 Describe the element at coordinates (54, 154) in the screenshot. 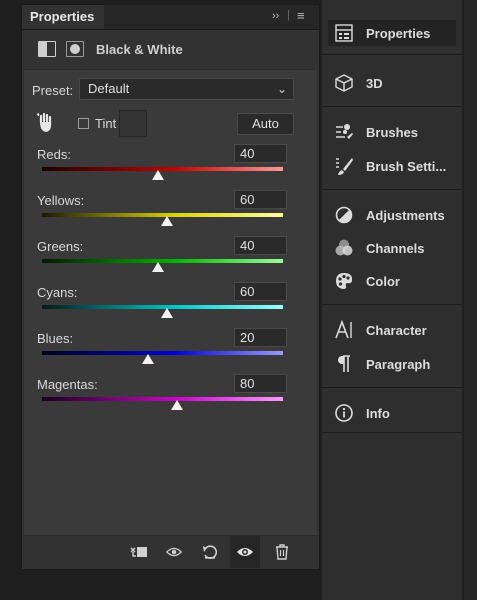

I see `slider-label: Reds:` at that location.